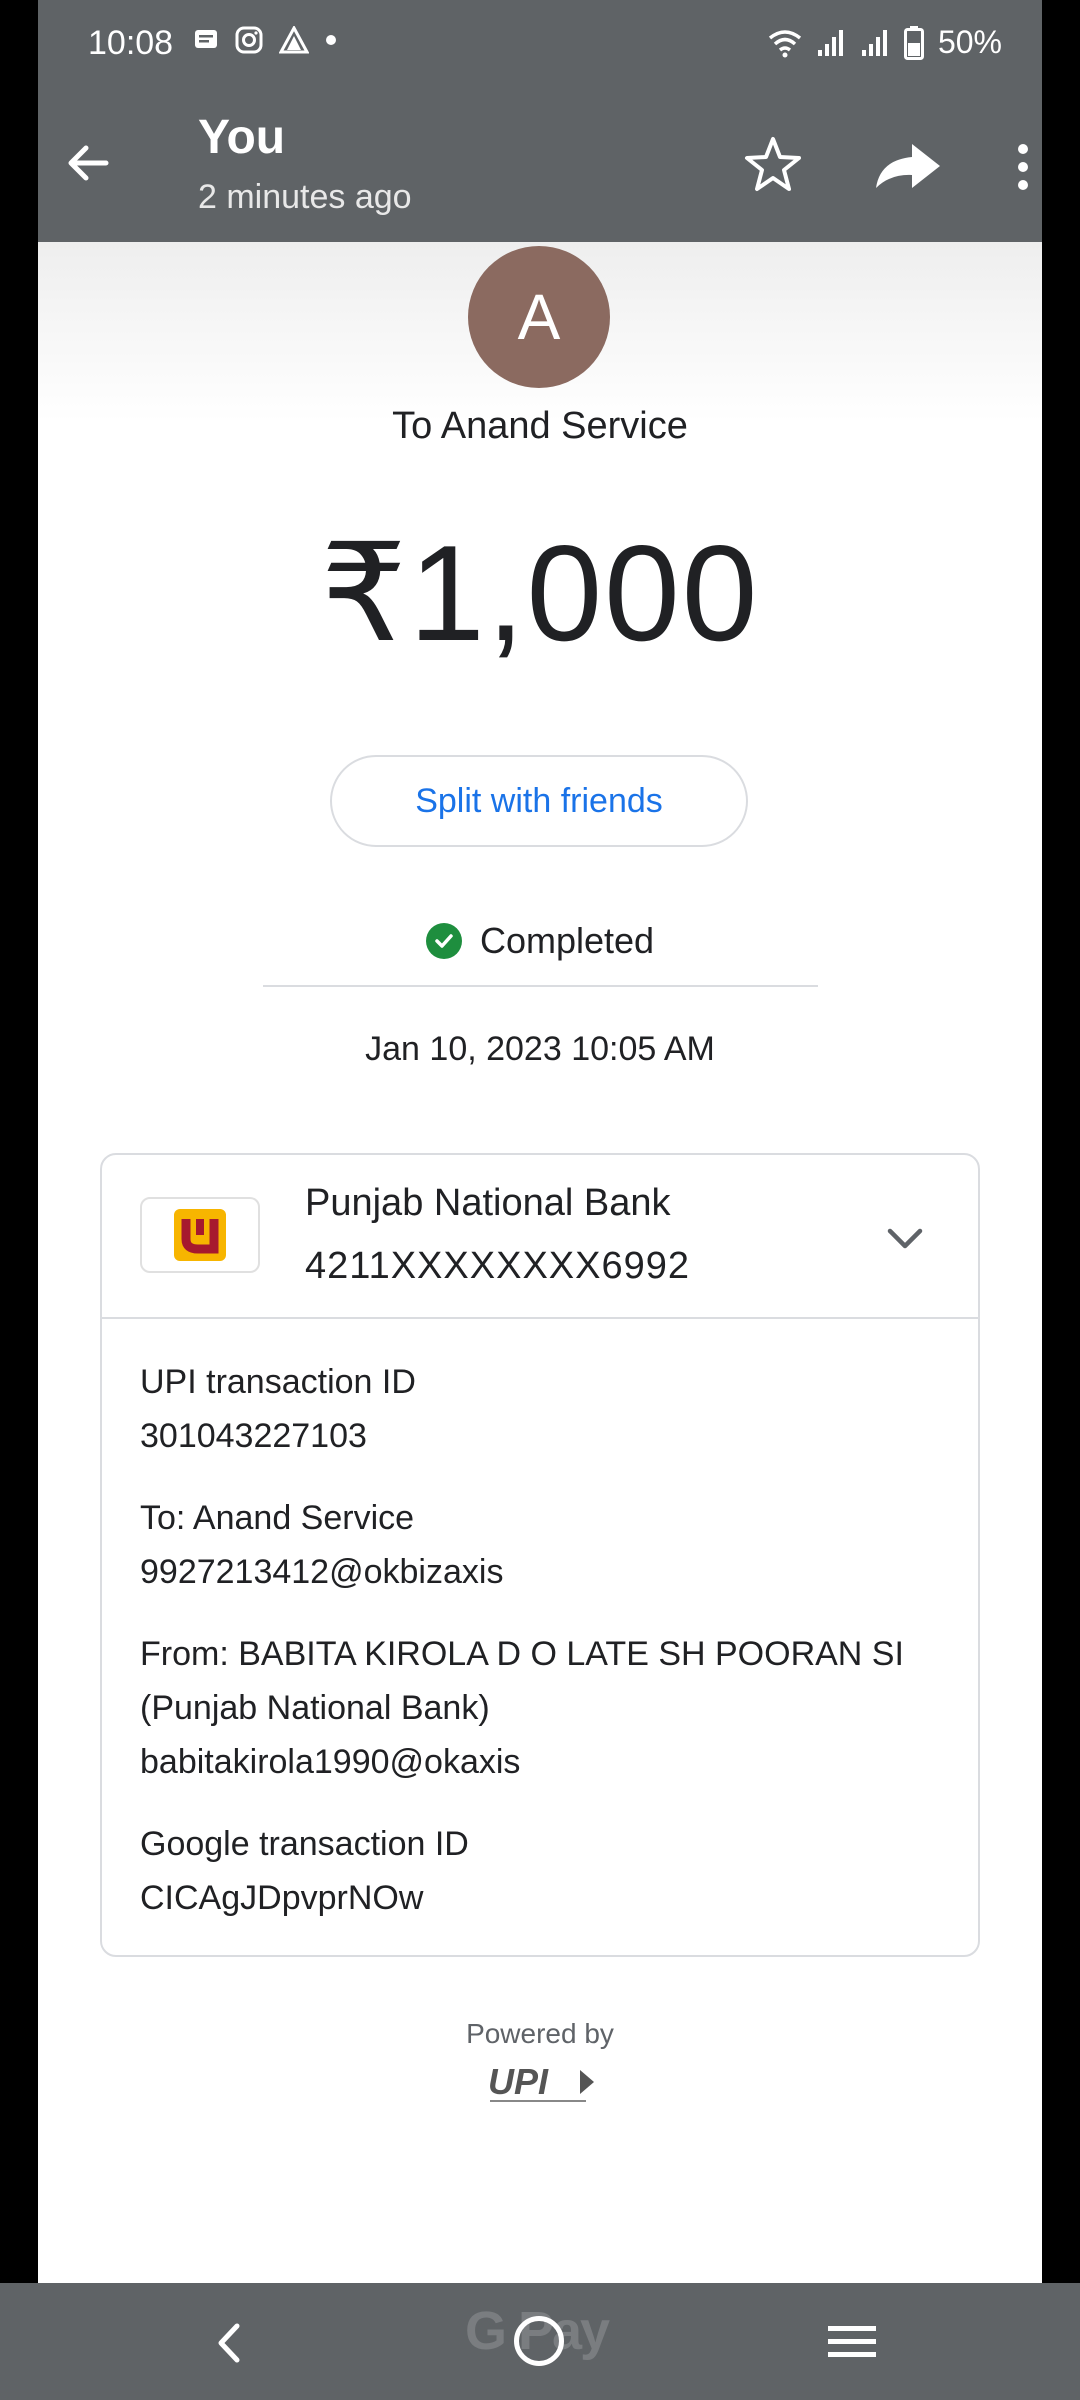 This screenshot has height=2400, width=1080. What do you see at coordinates (567, 940) in the screenshot?
I see `status-text: Completed` at bounding box center [567, 940].